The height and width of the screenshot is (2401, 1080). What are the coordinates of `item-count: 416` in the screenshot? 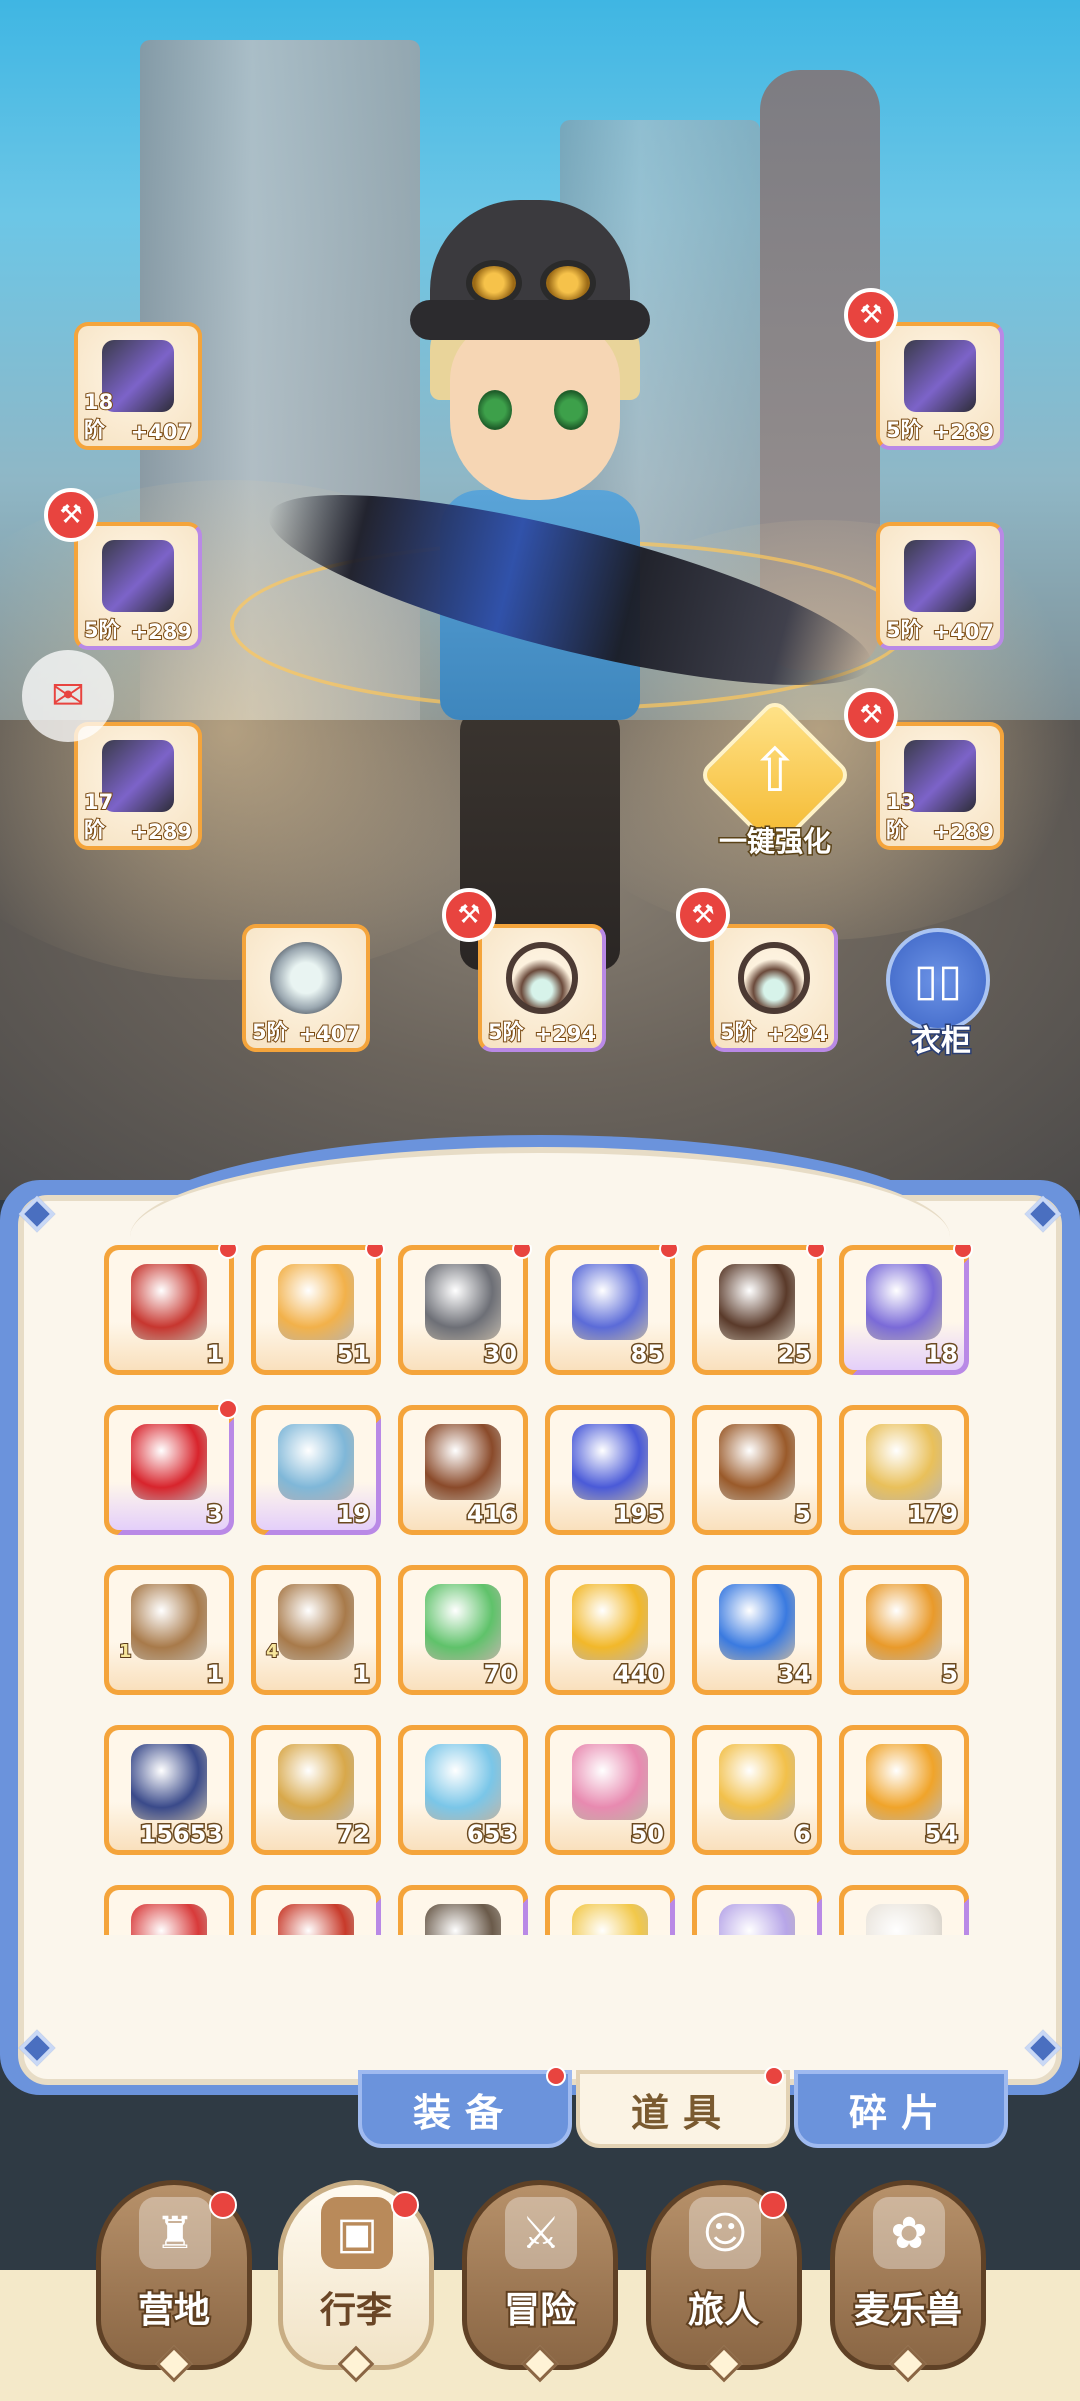 It's located at (491, 1514).